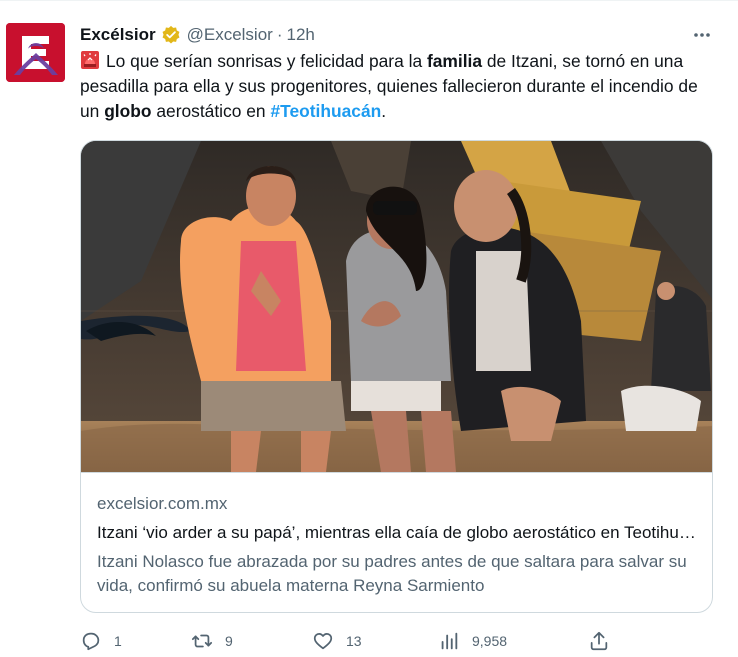  I want to click on author-handle: @Excelsior, so click(230, 35).